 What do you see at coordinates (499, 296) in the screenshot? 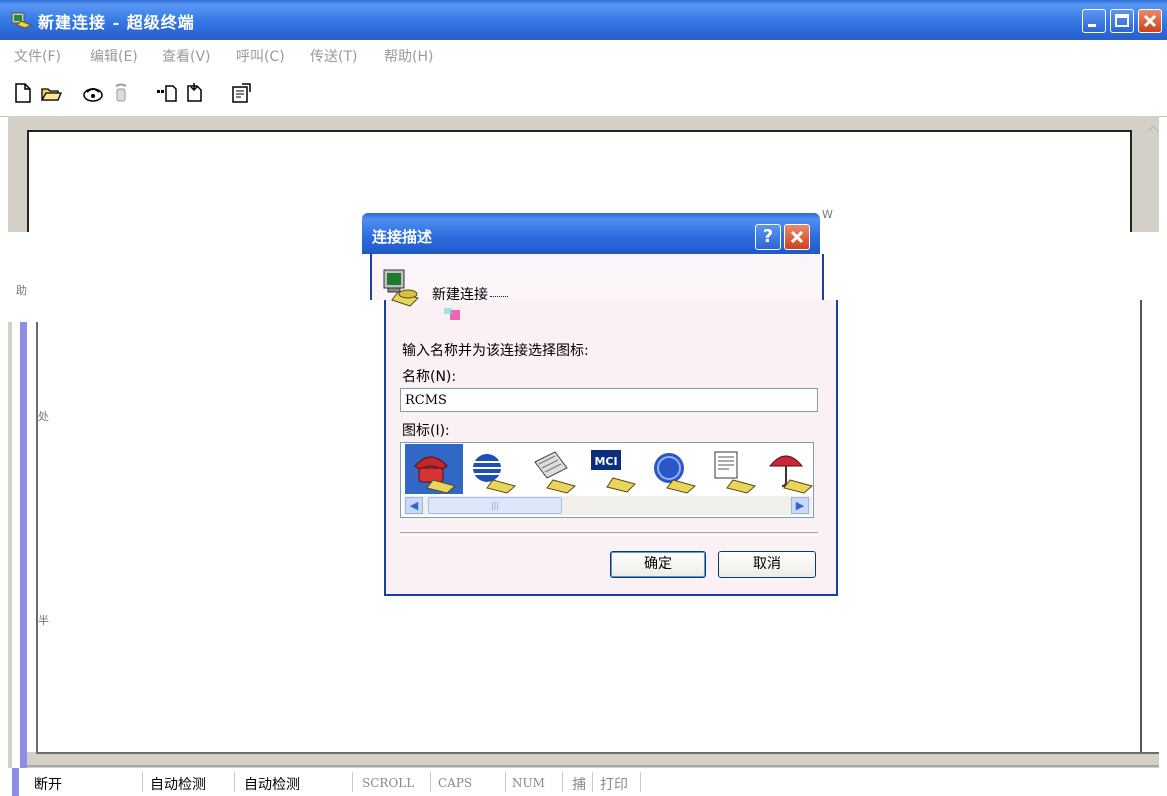
I see `ellipsis-dots` at bounding box center [499, 296].